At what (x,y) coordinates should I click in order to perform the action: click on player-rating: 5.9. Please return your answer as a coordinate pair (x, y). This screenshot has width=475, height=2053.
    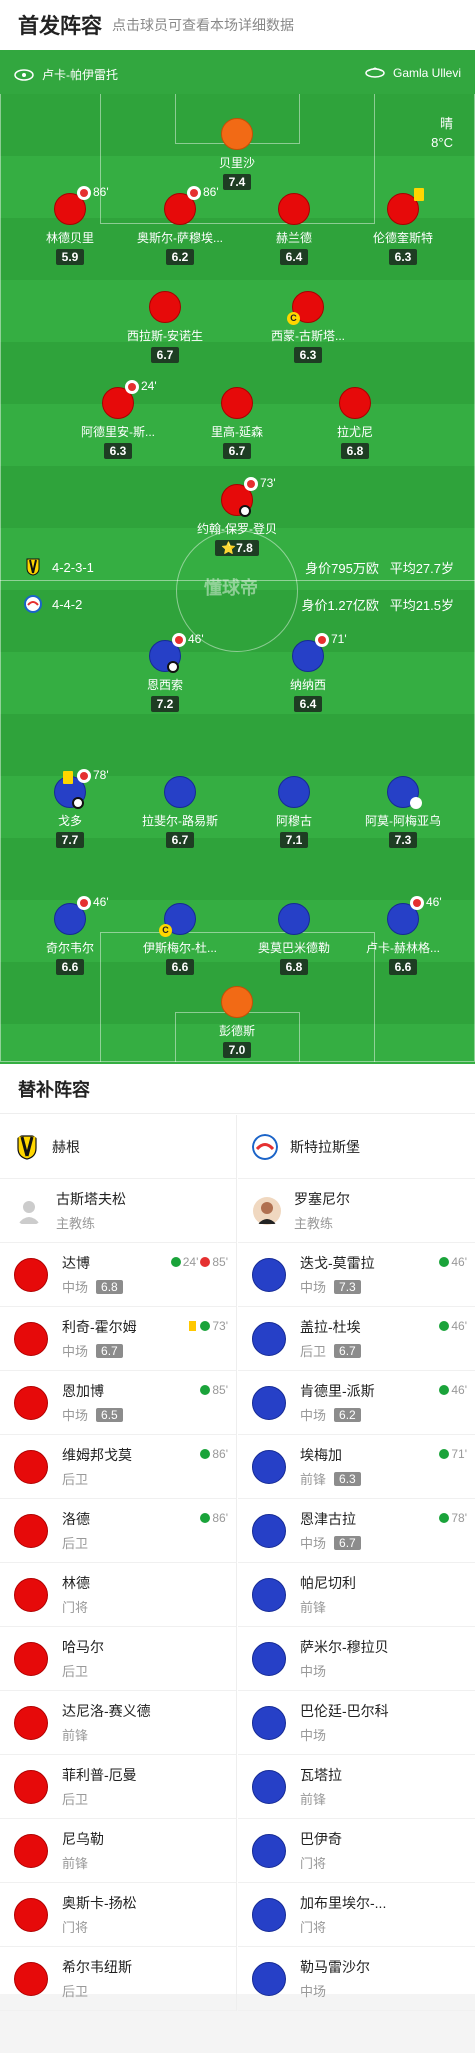
    Looking at the image, I should click on (70, 257).